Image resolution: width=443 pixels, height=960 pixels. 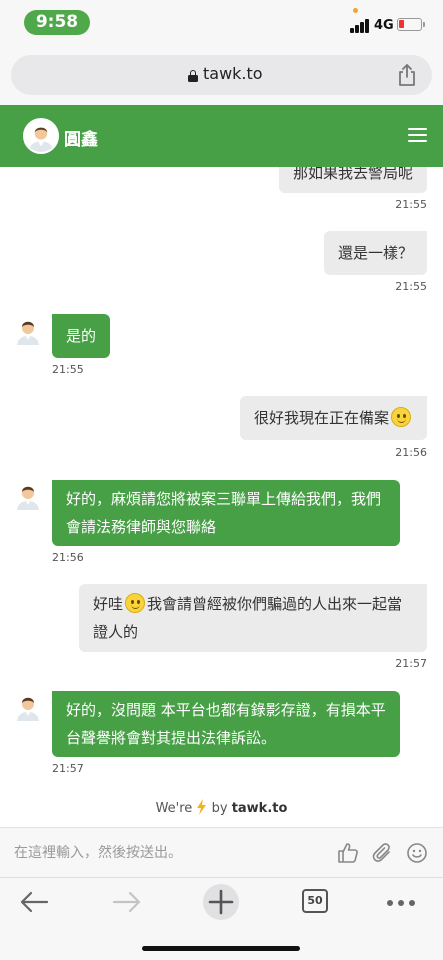 I want to click on agent-name: 圓鑫, so click(x=81, y=140).